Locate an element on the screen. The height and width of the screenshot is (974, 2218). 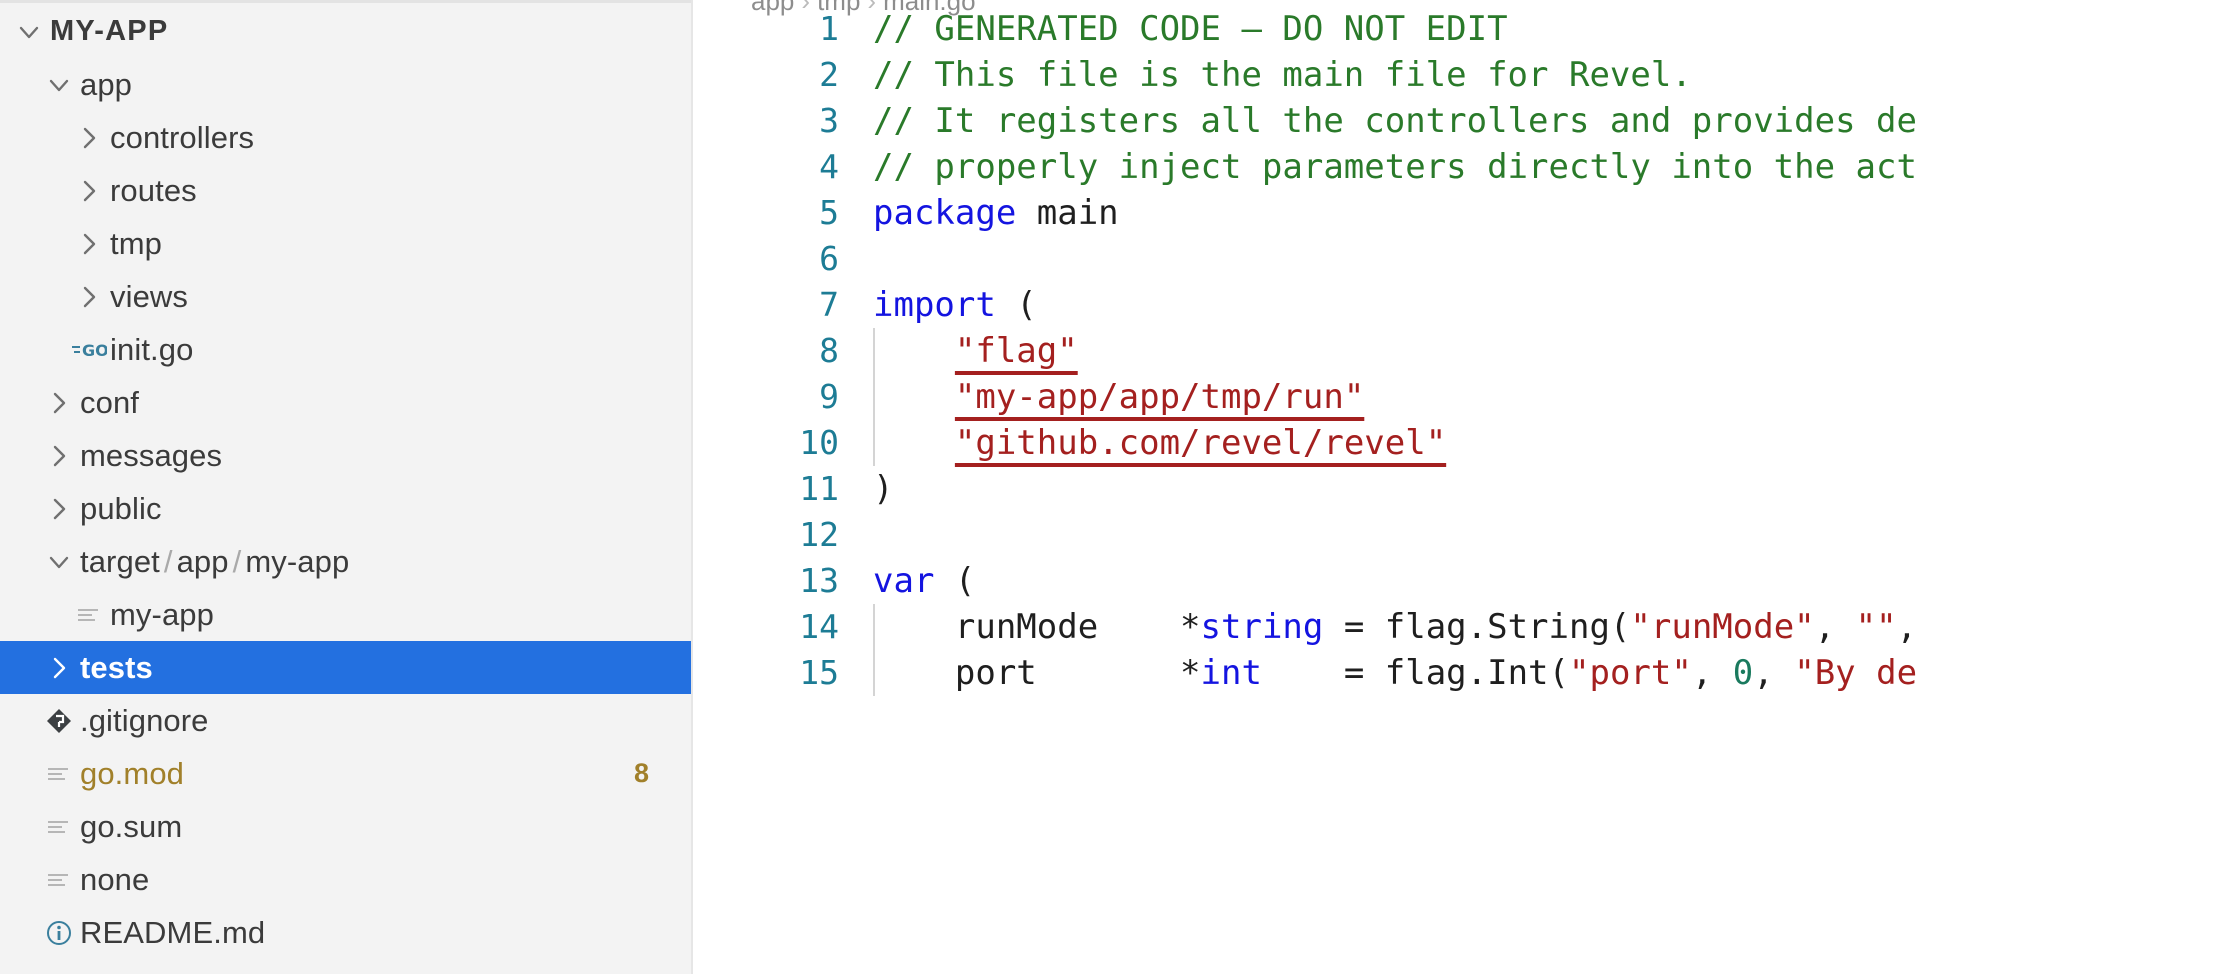
code-line: 6 is located at coordinates (1455, 259).